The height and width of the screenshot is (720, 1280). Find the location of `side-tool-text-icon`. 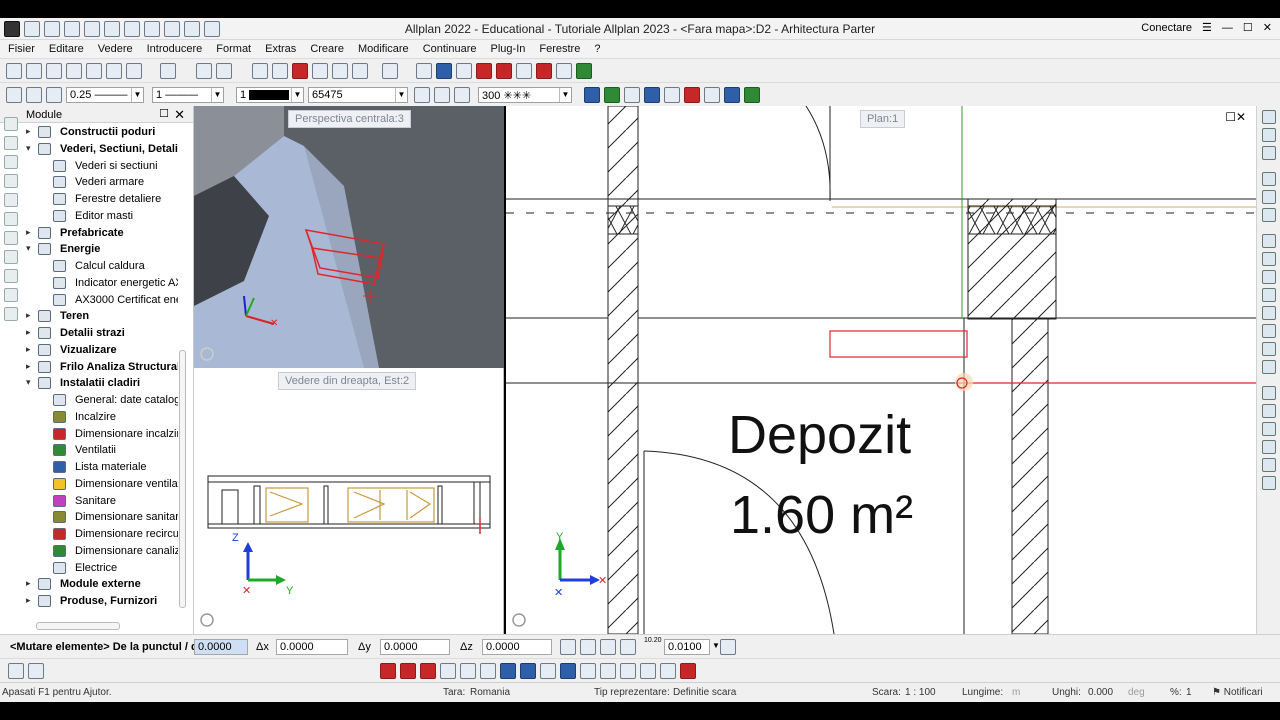

side-tool-text-icon is located at coordinates (11, 181).